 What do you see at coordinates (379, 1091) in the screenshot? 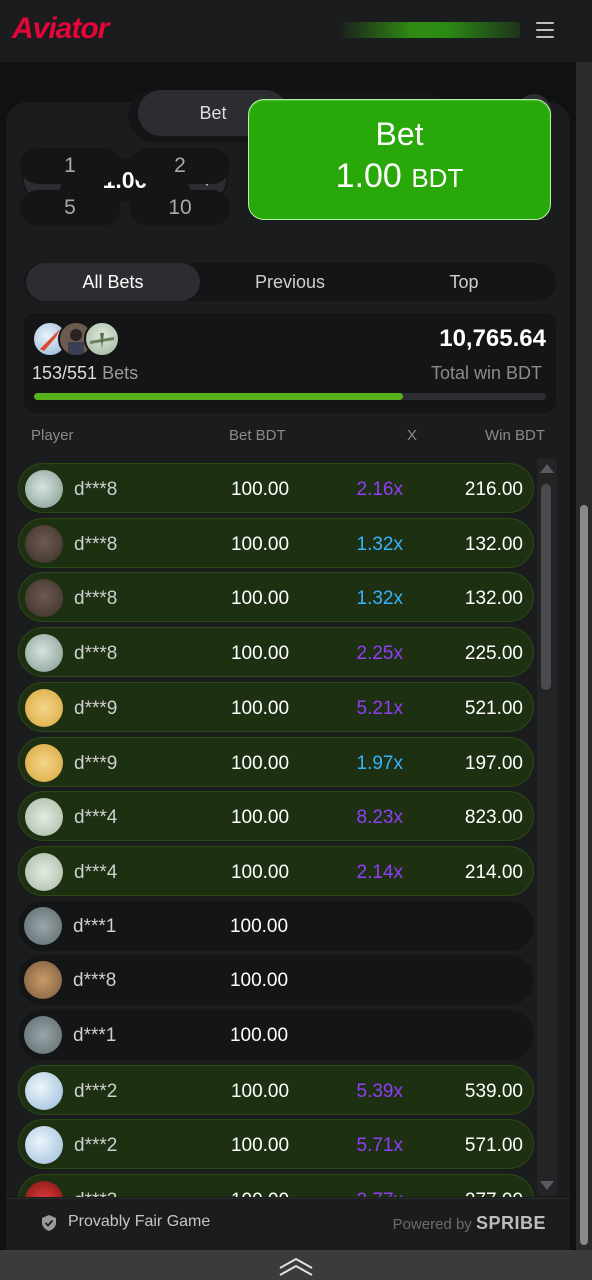
I see `multiplier: 5.39x` at bounding box center [379, 1091].